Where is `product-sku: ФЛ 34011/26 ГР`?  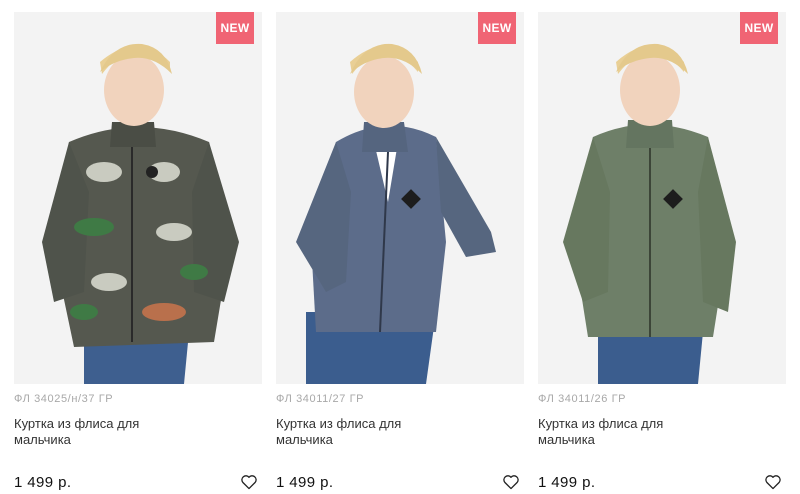 product-sku: ФЛ 34011/26 ГР is located at coordinates (582, 399).